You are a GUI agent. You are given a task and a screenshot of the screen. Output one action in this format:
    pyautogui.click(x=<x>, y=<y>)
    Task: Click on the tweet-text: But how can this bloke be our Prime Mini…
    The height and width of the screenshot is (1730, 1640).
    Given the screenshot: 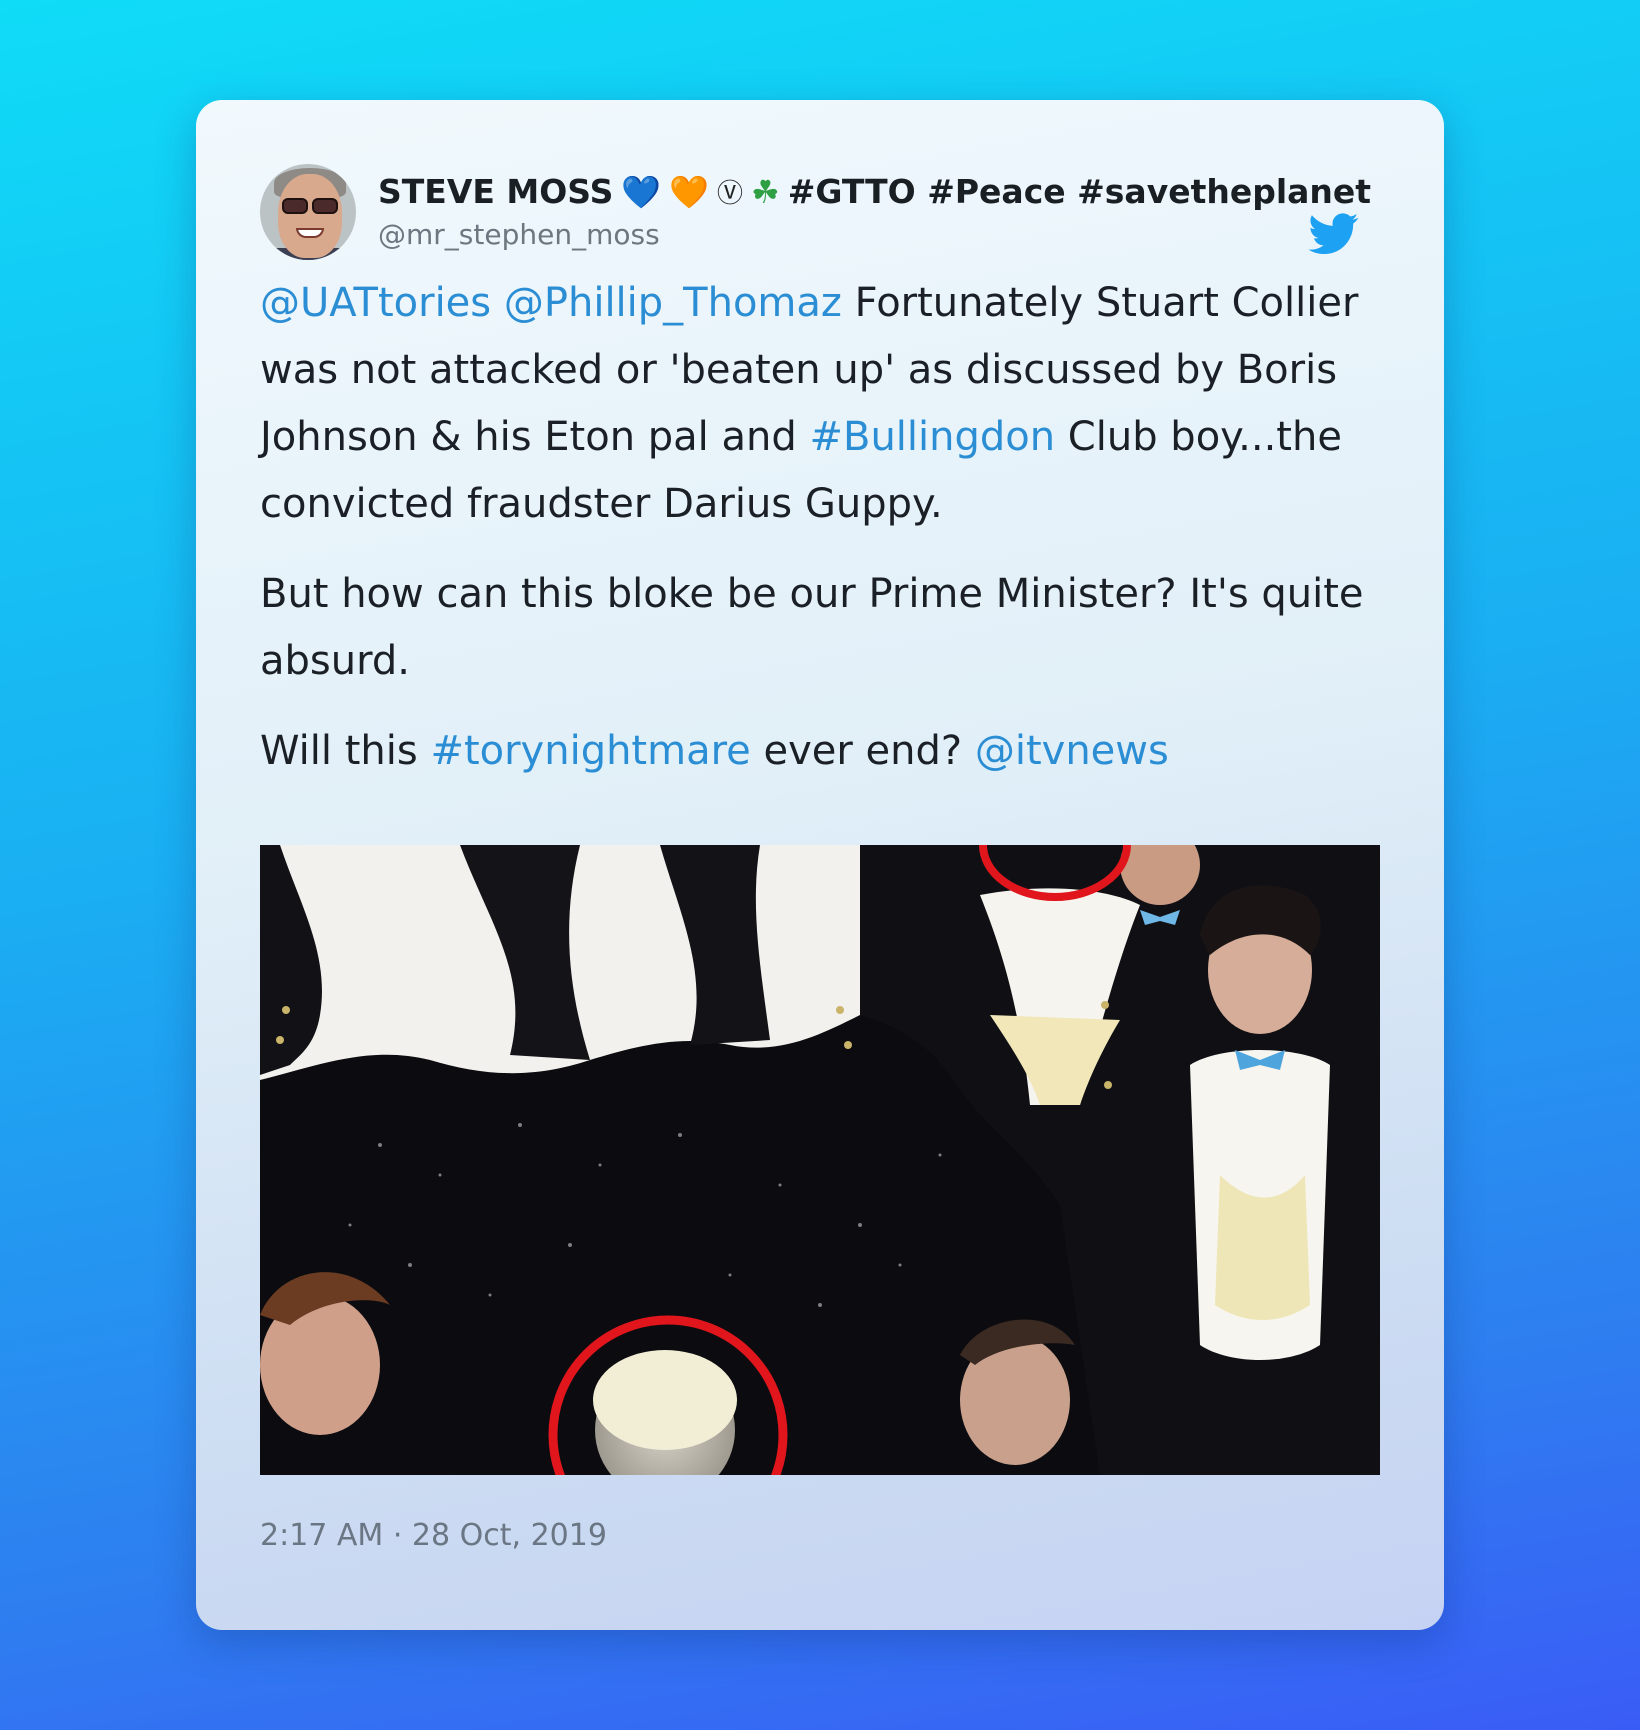 What is the action you would take?
    pyautogui.click(x=812, y=627)
    